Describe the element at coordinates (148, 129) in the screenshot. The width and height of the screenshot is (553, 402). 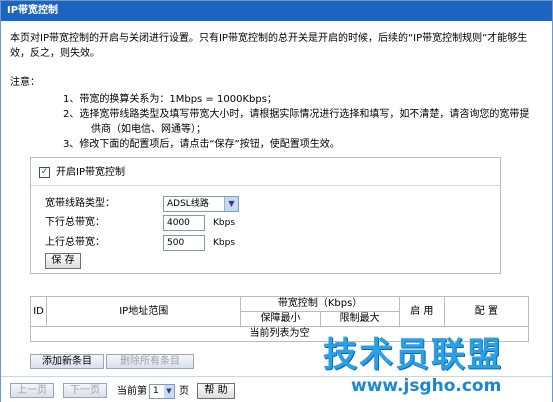
I see `note-item: 供商（如电信、网通等）；` at that location.